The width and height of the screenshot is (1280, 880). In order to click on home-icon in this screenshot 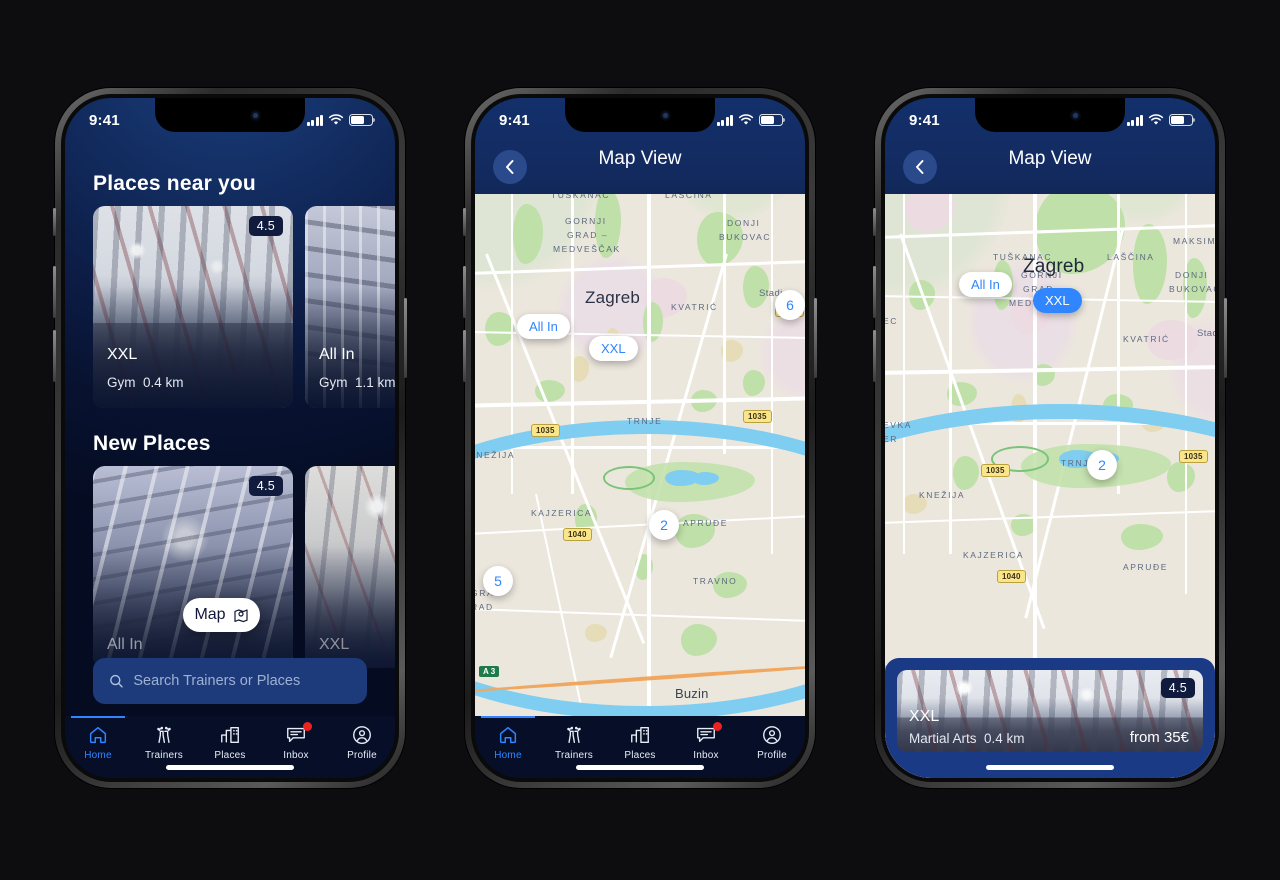, I will do `click(98, 735)`.